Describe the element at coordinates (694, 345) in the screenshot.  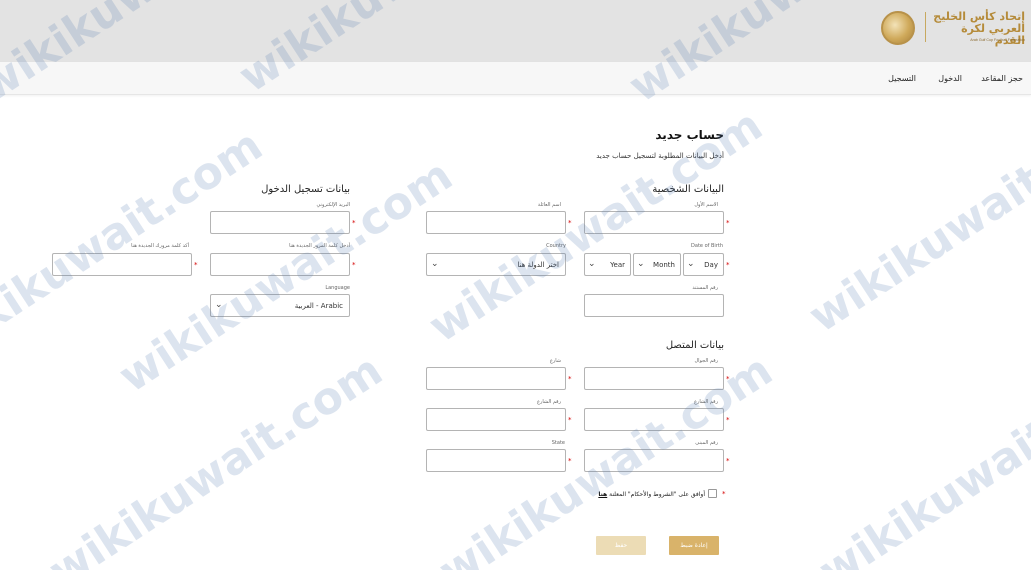
I see `contact-data-heading: بيانات المتصل` at that location.